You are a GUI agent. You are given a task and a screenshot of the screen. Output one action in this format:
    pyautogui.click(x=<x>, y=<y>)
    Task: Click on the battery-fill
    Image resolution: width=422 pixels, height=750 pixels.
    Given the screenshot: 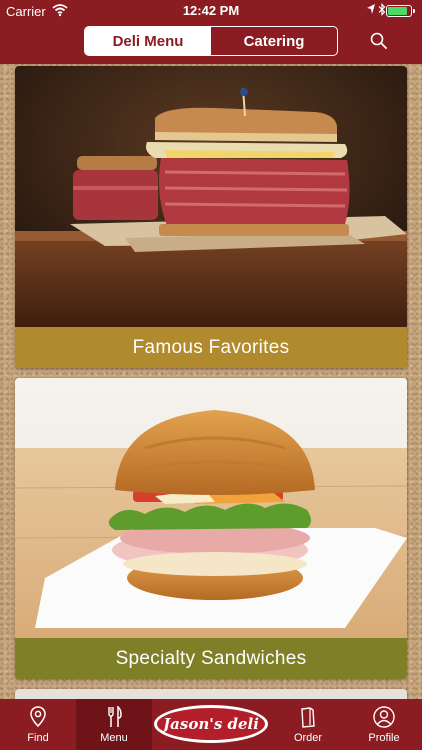 What is the action you would take?
    pyautogui.click(x=397, y=11)
    